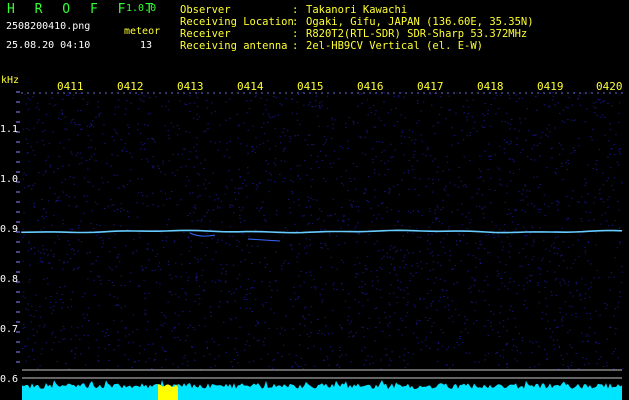  I want to click on frequency-label: 0.7, so click(9, 329).